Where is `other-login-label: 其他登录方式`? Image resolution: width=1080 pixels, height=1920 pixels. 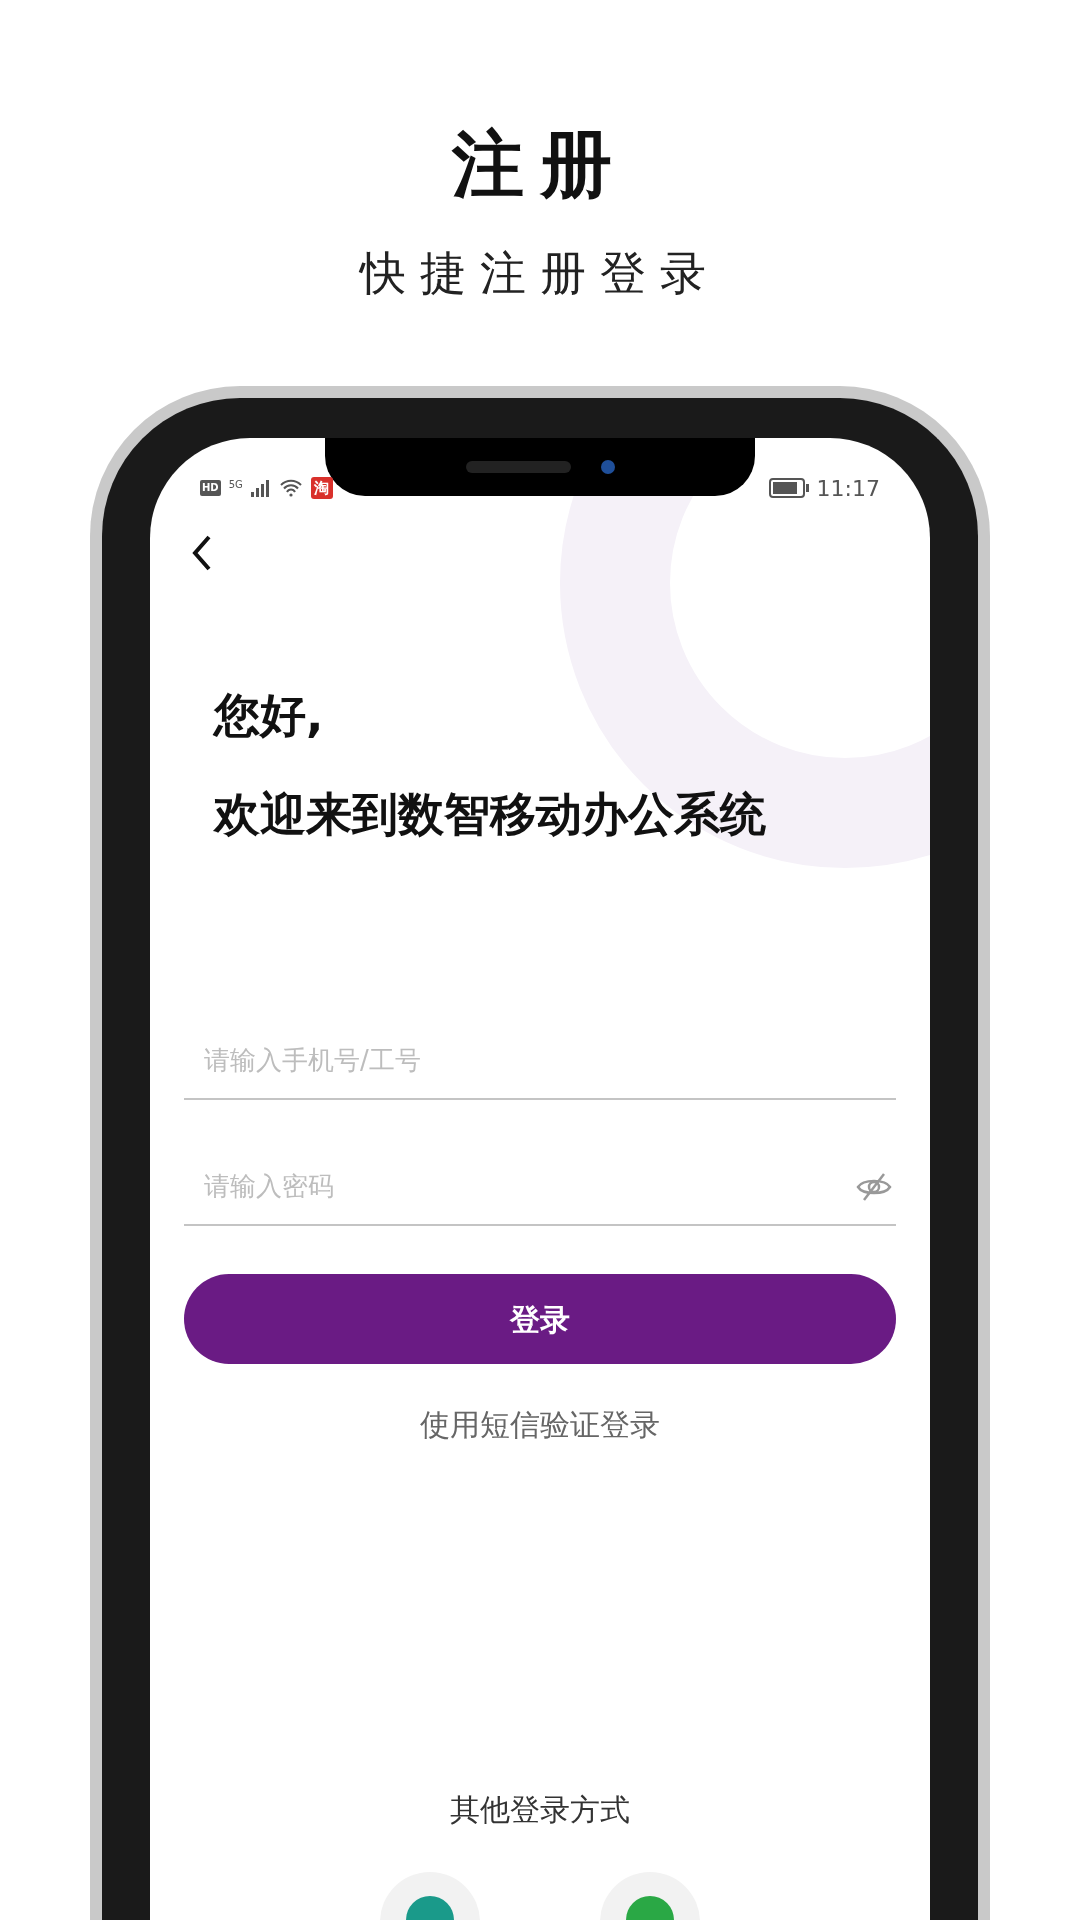
other-login-label: 其他登录方式 is located at coordinates (540, 1810).